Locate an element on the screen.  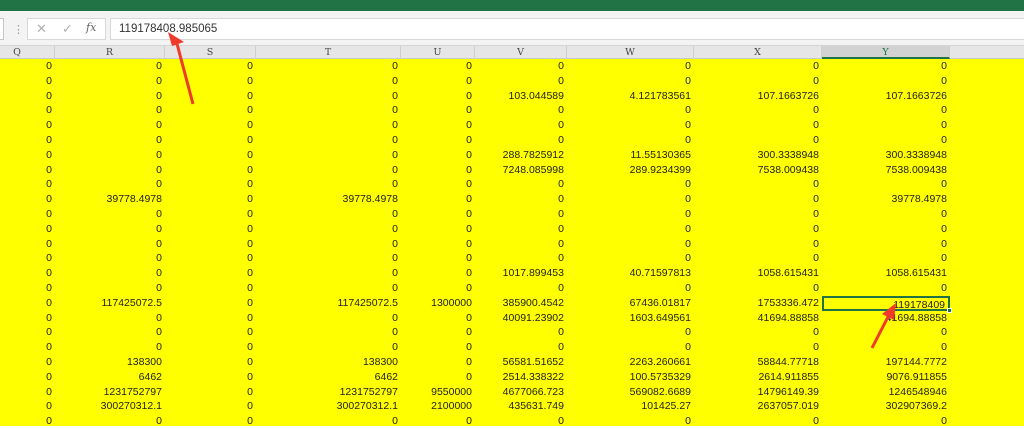
cell-x: 2637057.019 is located at coordinates (758, 406).